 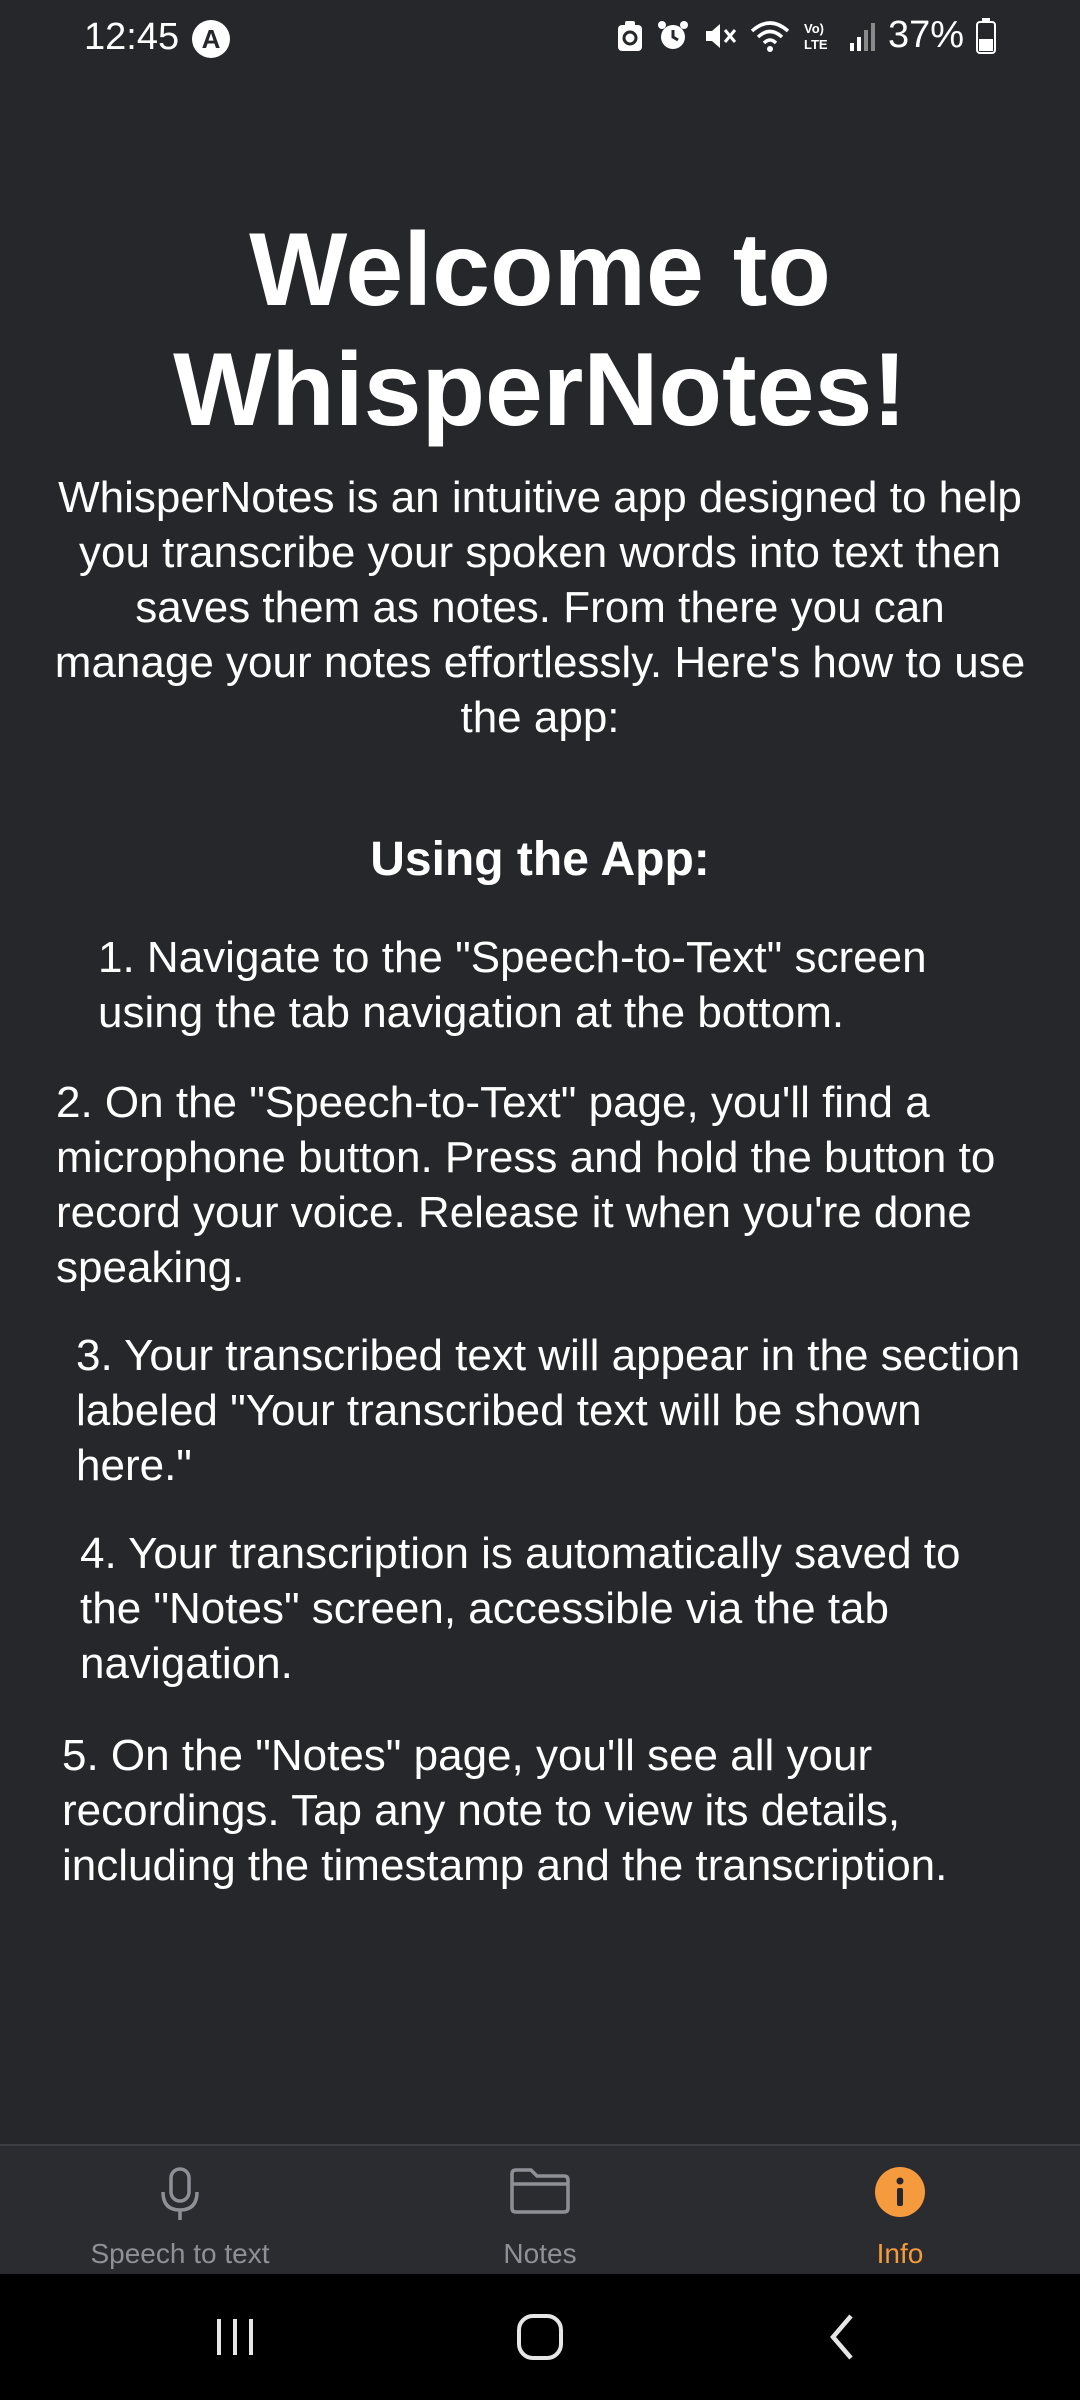 I want to click on battery-icon, so click(x=986, y=35).